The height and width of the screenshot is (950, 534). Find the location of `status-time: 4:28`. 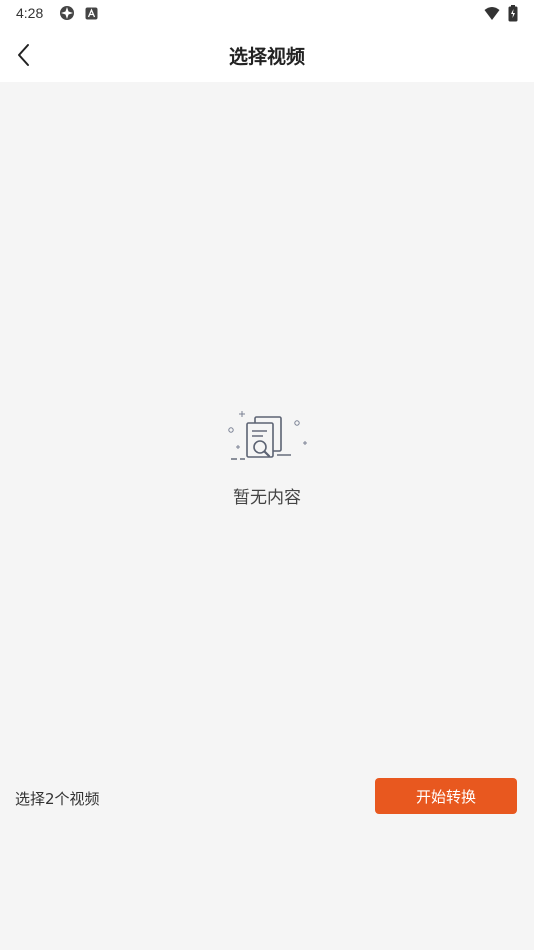

status-time: 4:28 is located at coordinates (30, 13).